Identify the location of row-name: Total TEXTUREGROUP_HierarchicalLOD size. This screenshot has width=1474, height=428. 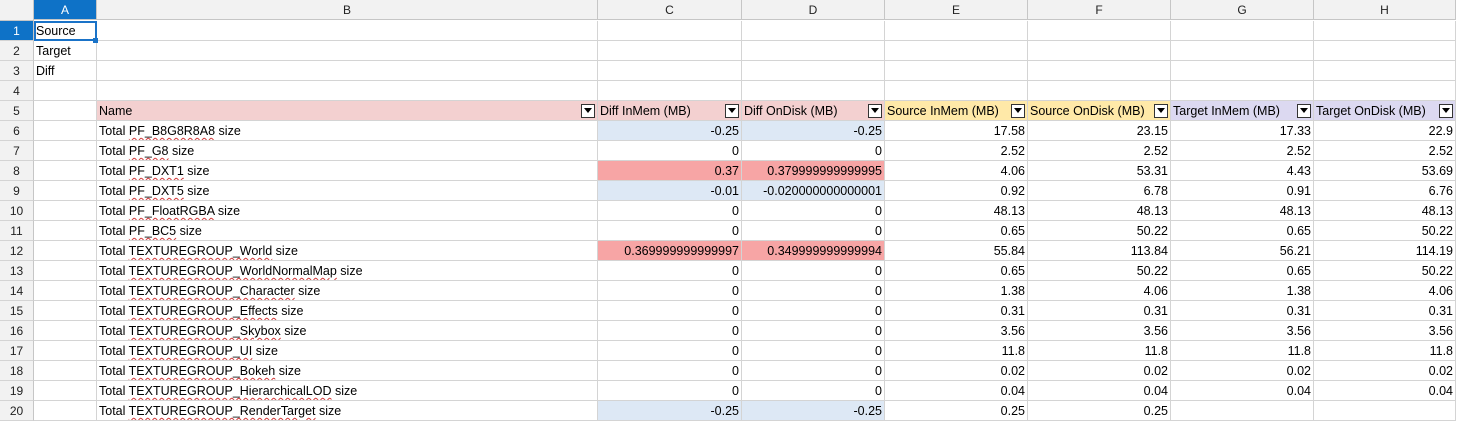
(347, 391).